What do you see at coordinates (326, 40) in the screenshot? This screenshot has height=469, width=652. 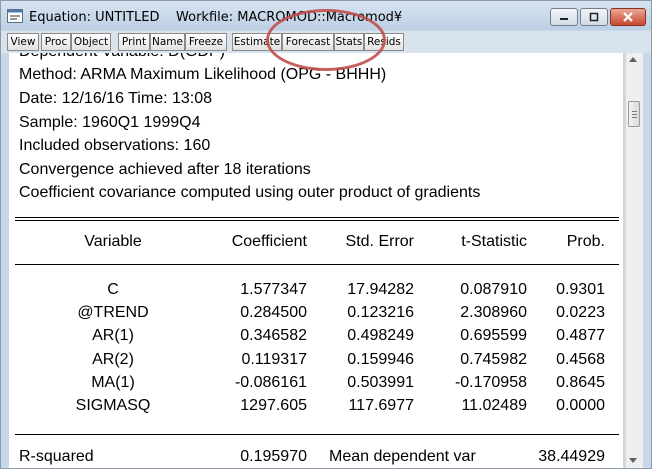 I see `forecast-highlight-circle` at bounding box center [326, 40].